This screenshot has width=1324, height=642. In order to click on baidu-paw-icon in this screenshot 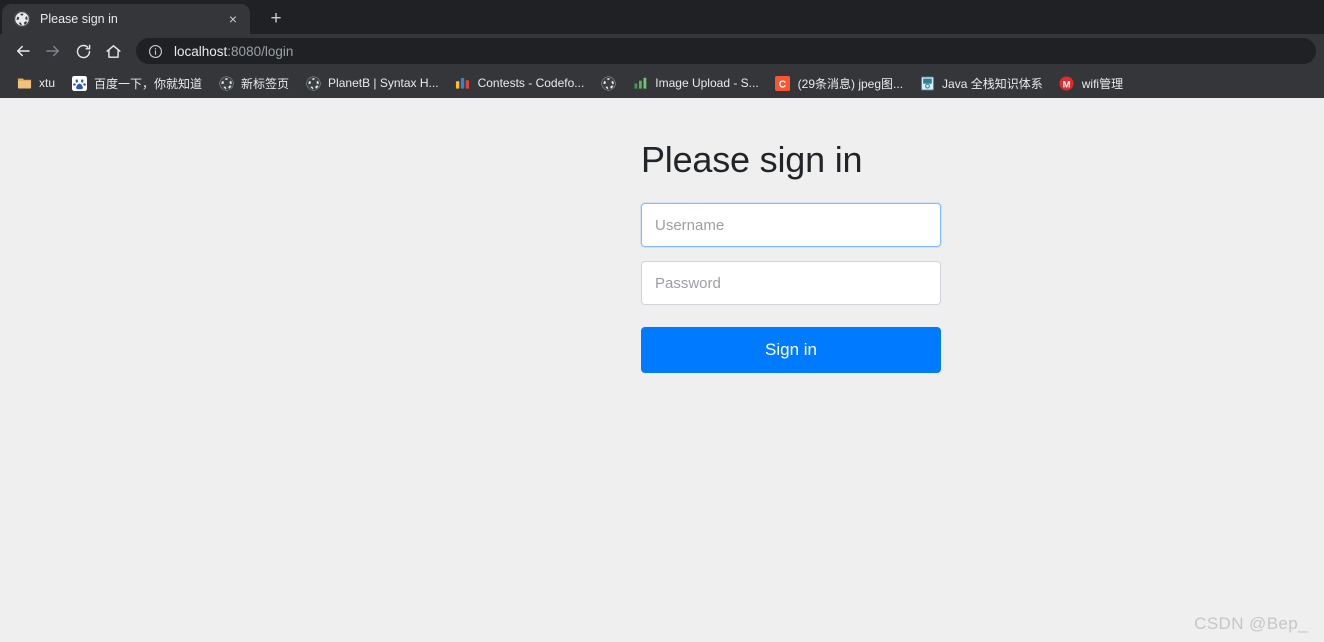, I will do `click(79, 83)`.